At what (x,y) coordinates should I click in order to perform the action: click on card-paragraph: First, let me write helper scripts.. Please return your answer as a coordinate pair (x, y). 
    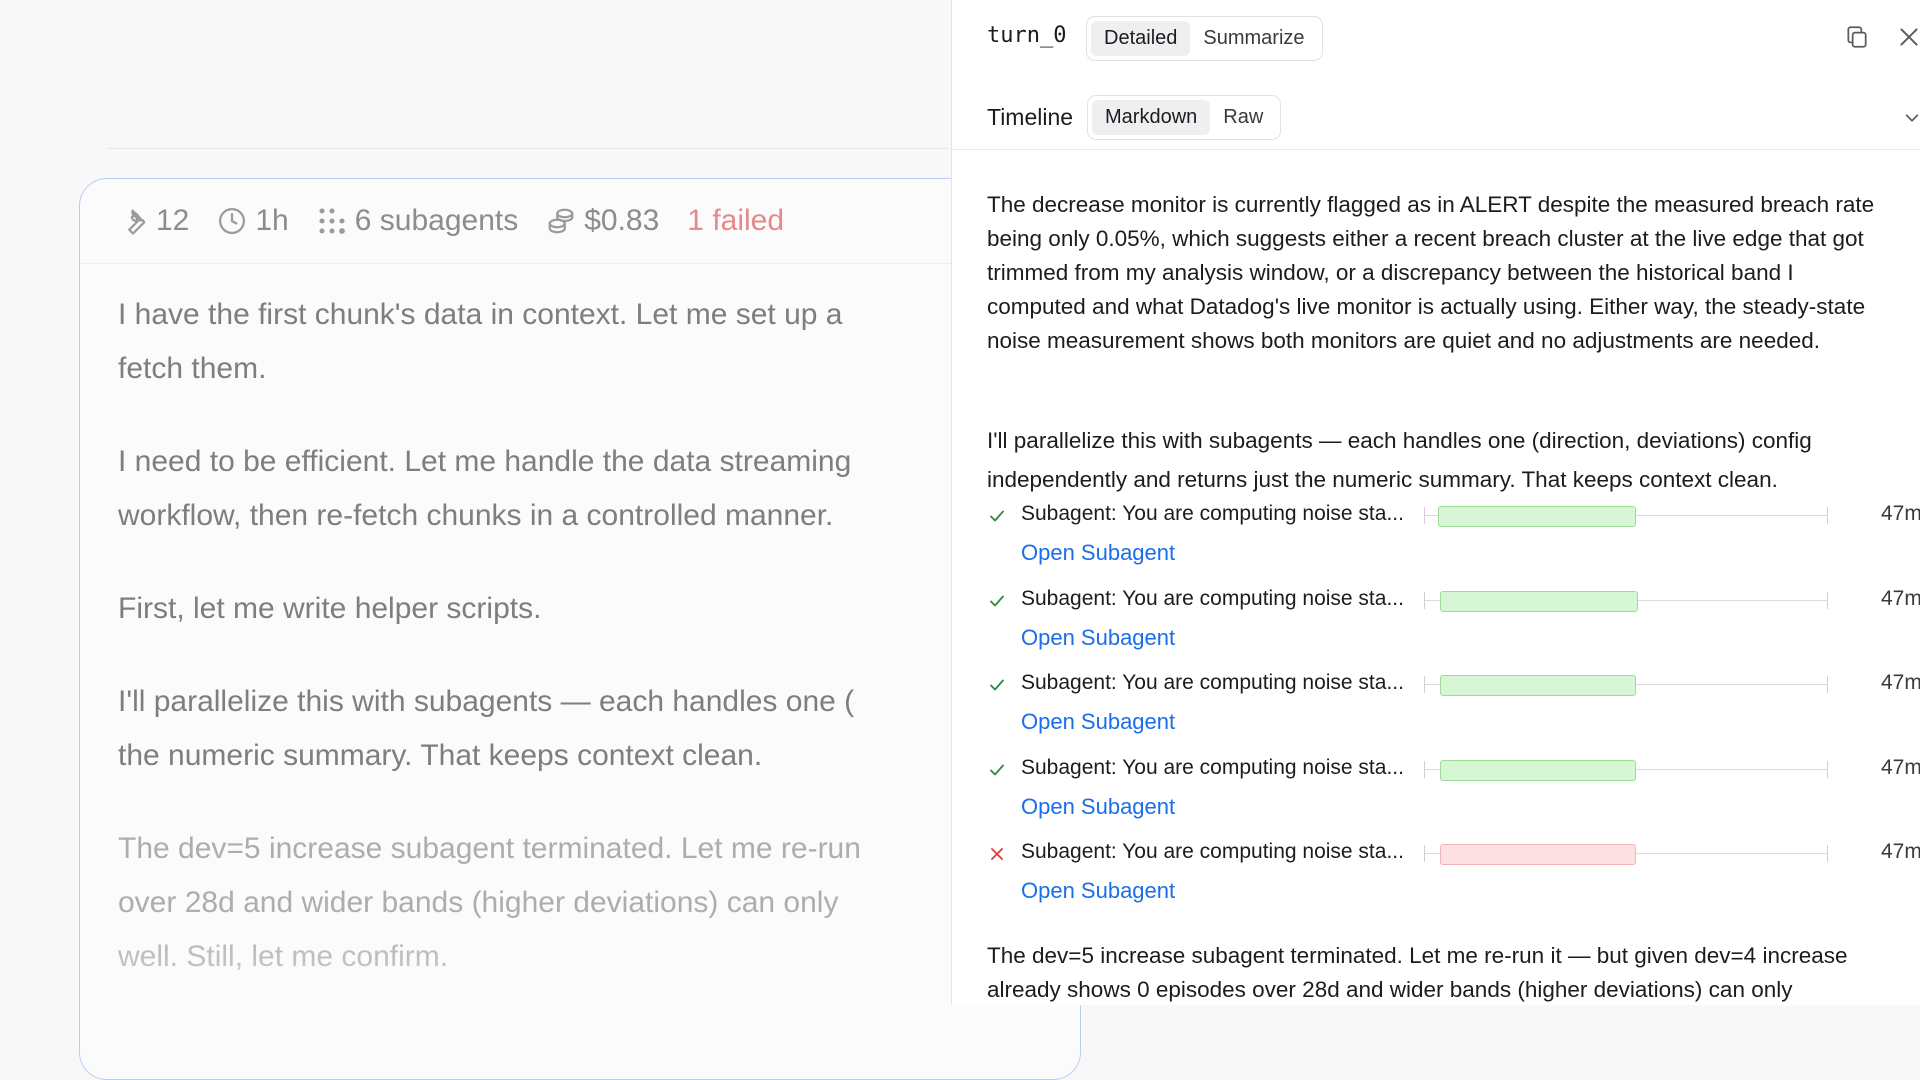
    Looking at the image, I should click on (330, 608).